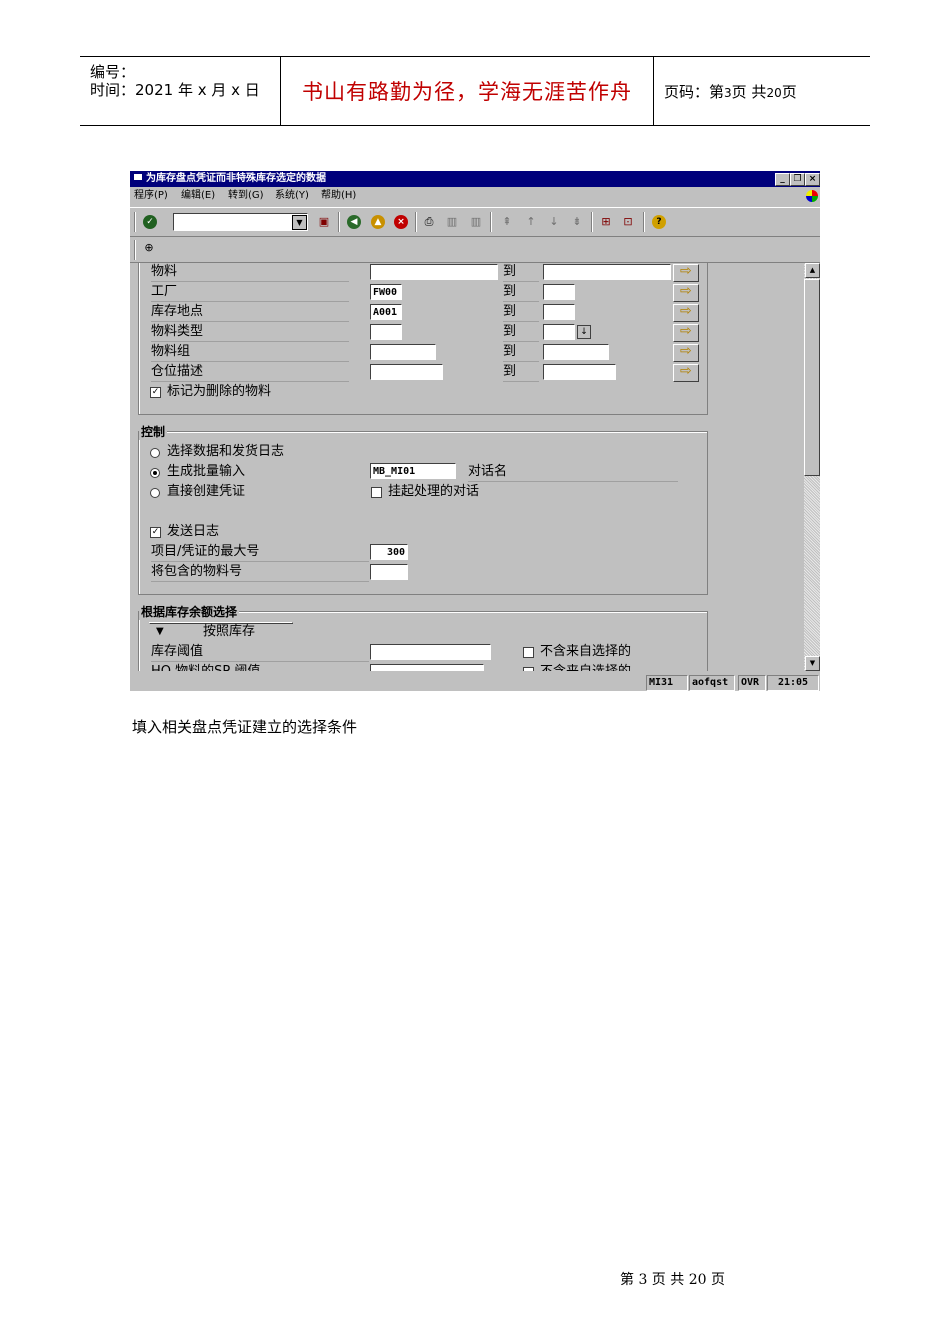 Image resolution: width=950 pixels, height=1344 pixels. What do you see at coordinates (386, 332) in the screenshot?
I see `material-type-from-input` at bounding box center [386, 332].